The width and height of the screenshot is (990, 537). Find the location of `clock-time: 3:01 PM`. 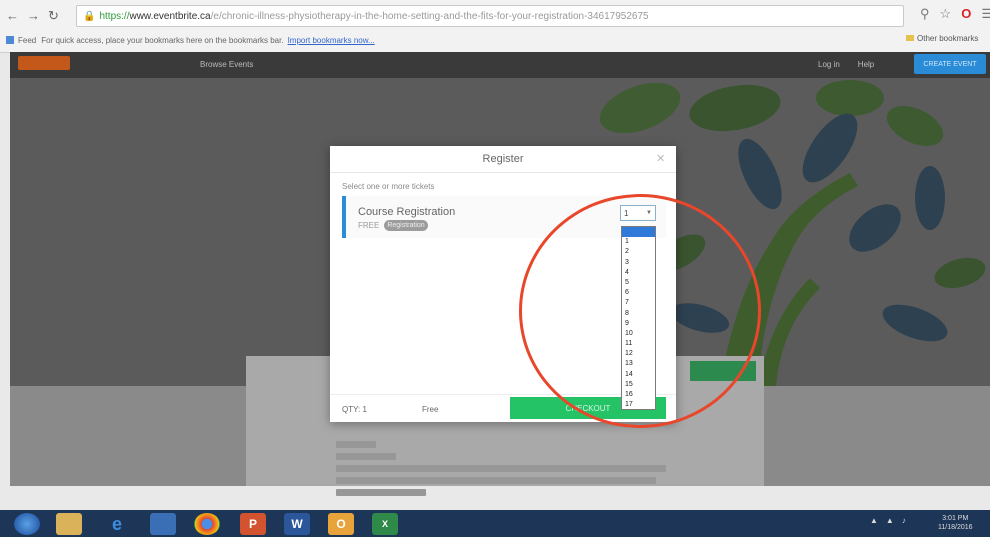

clock-time: 3:01 PM is located at coordinates (955, 518).